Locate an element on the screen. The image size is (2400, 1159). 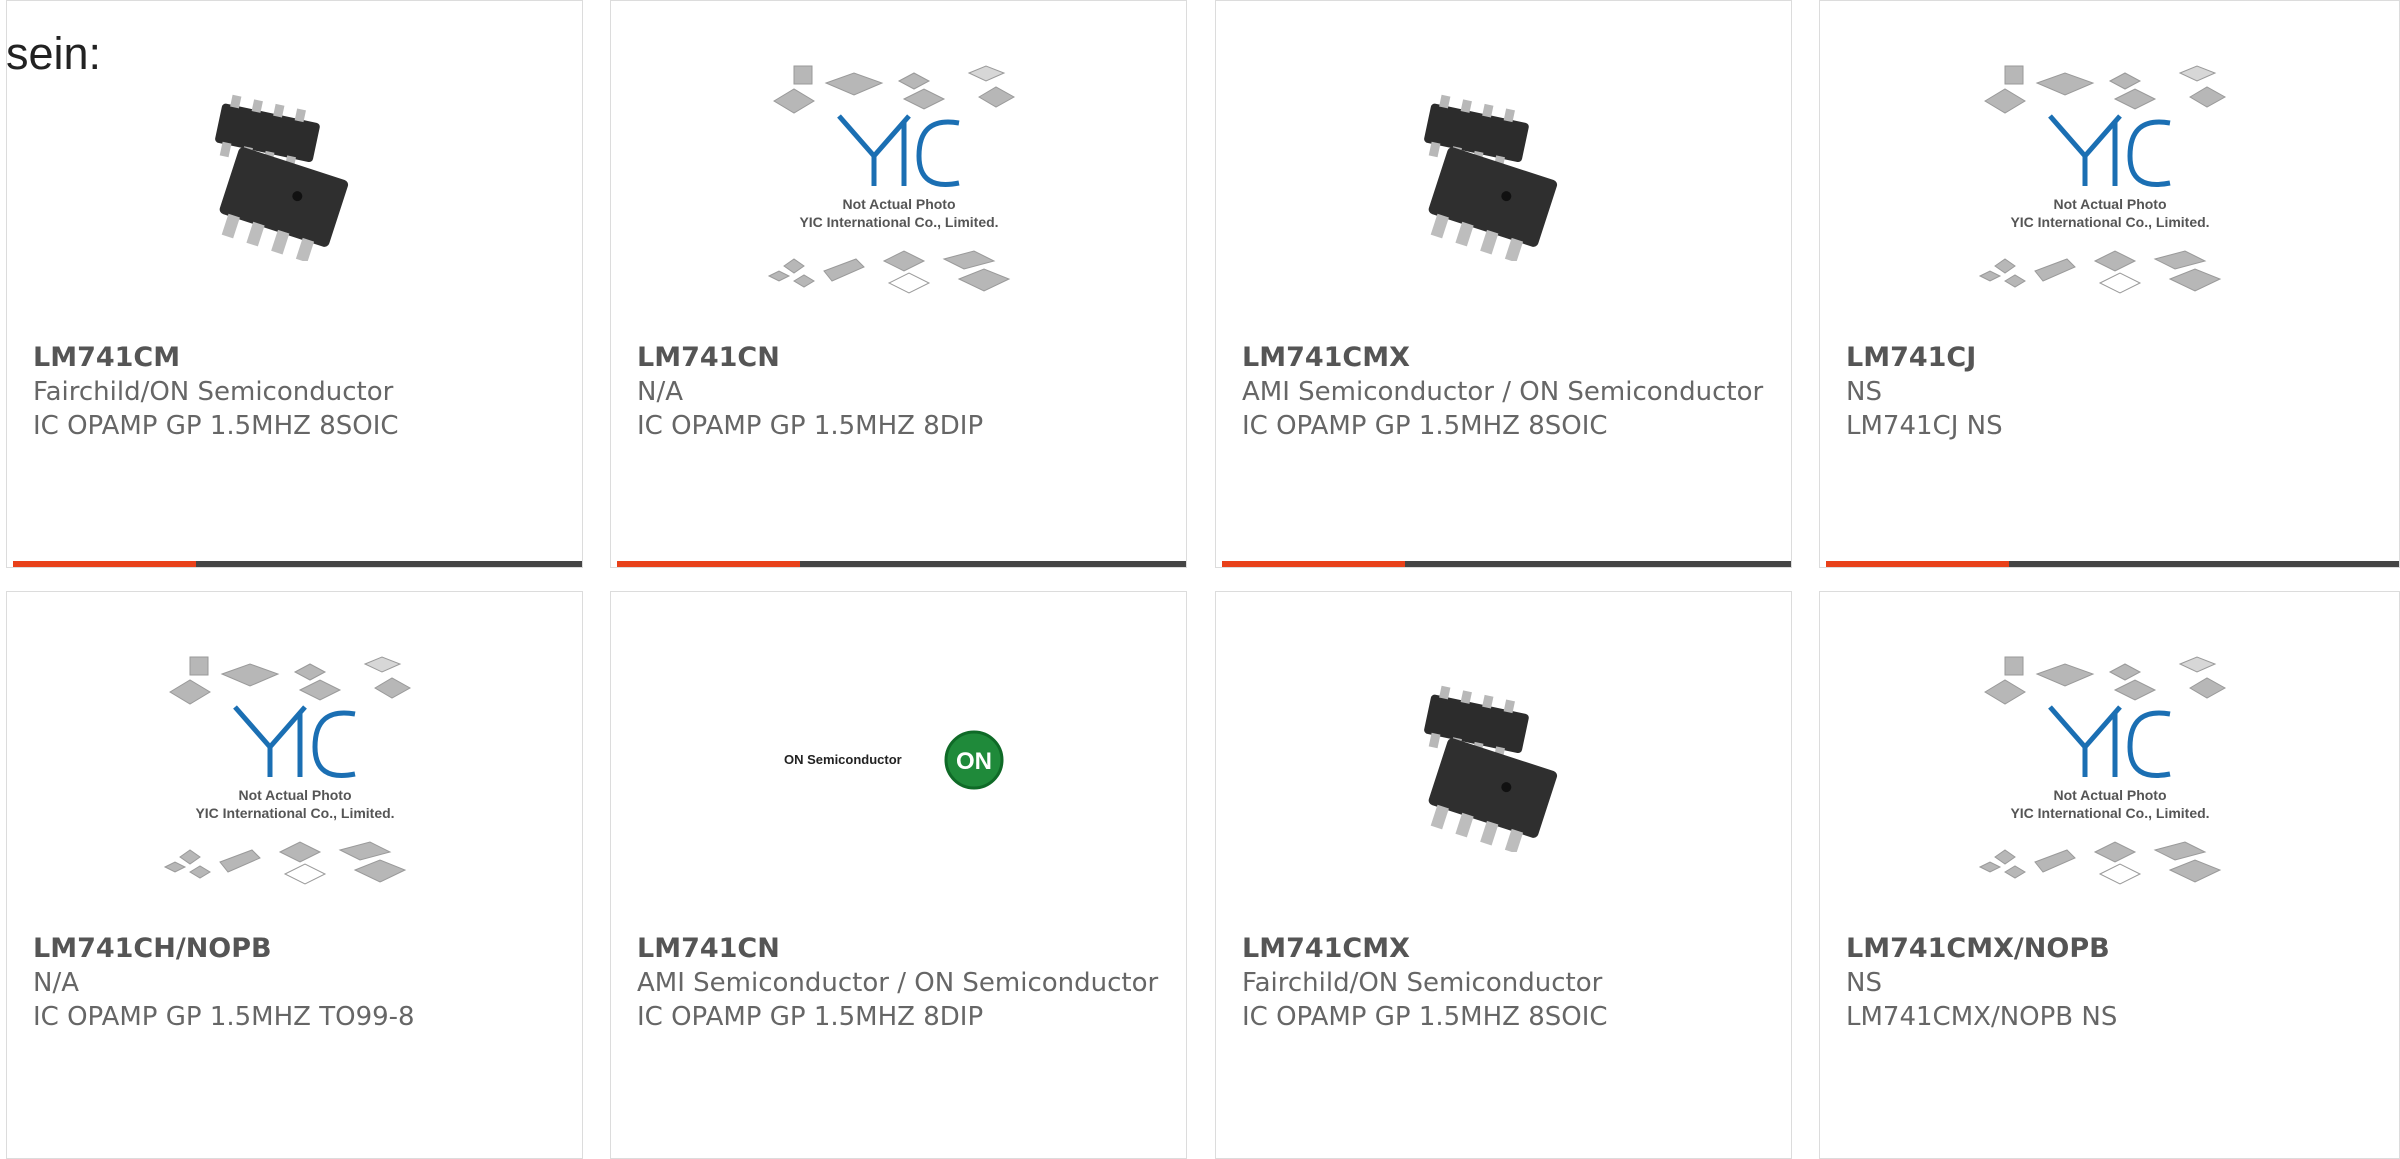
product-description: LM741CJ NS is located at coordinates (1924, 426).